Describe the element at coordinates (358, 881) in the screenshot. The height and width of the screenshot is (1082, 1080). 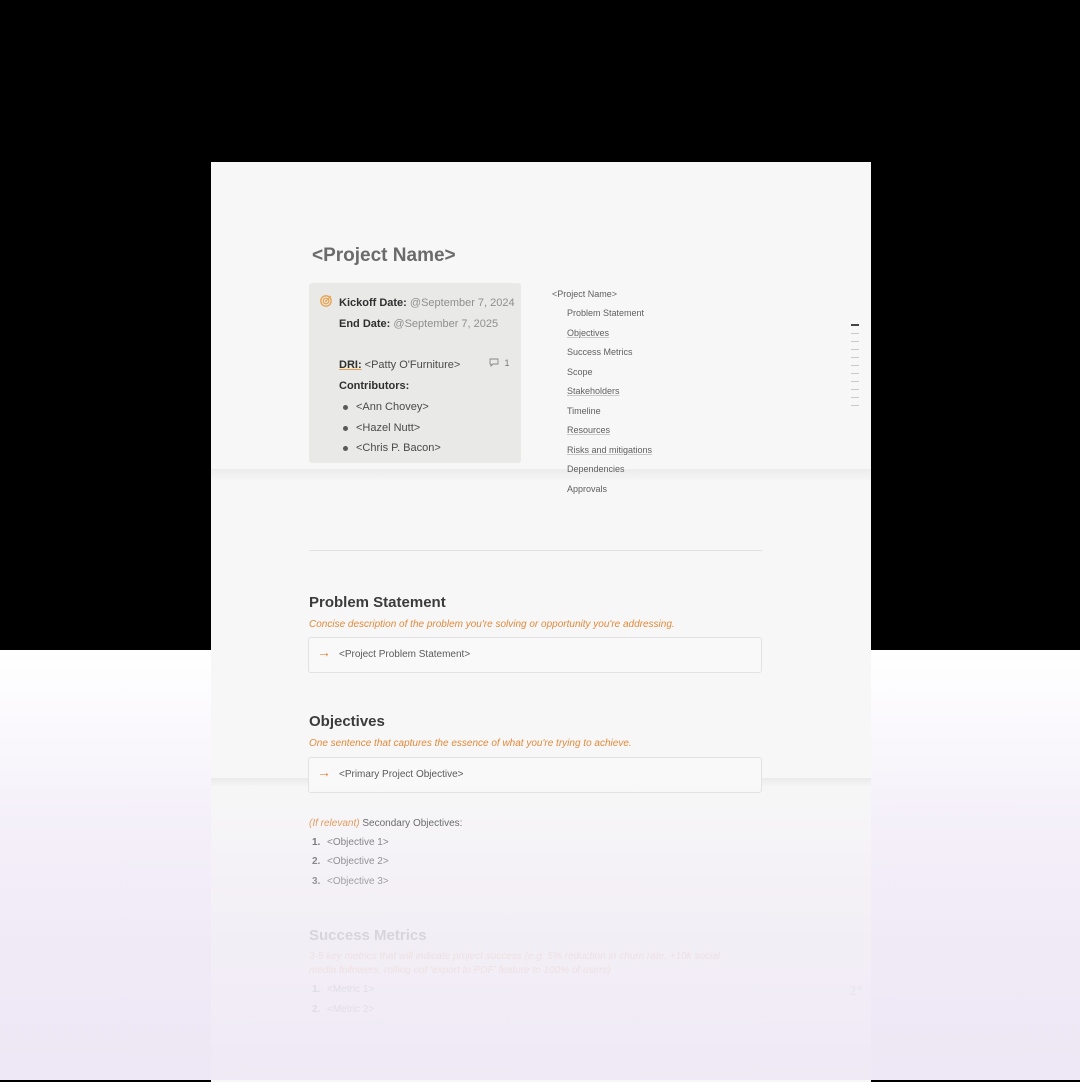
I see `objective-item: <Objective 3>` at that location.